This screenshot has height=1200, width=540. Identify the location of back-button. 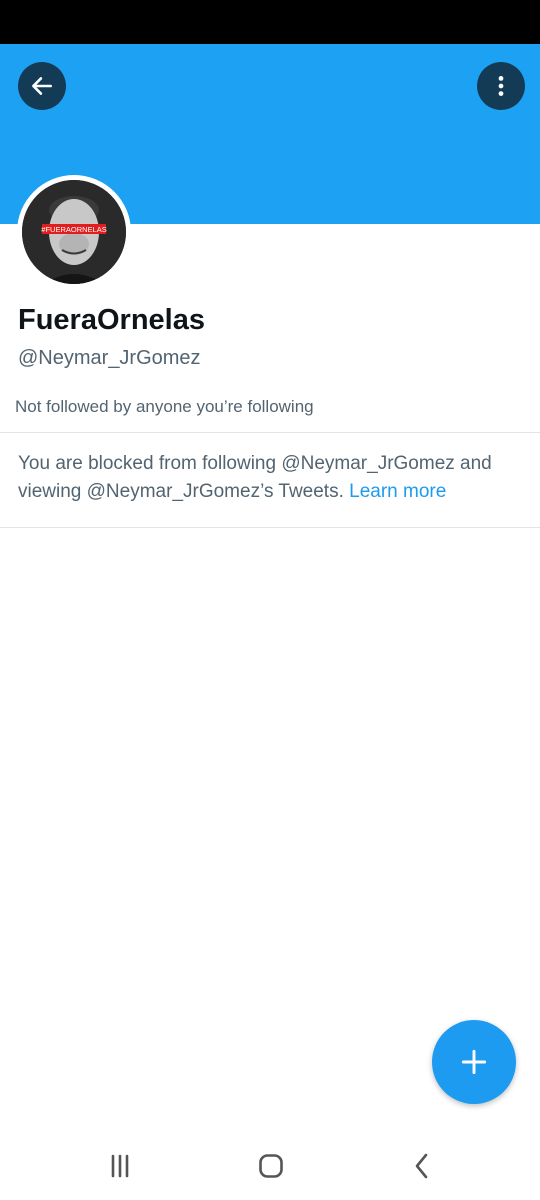
(42, 86).